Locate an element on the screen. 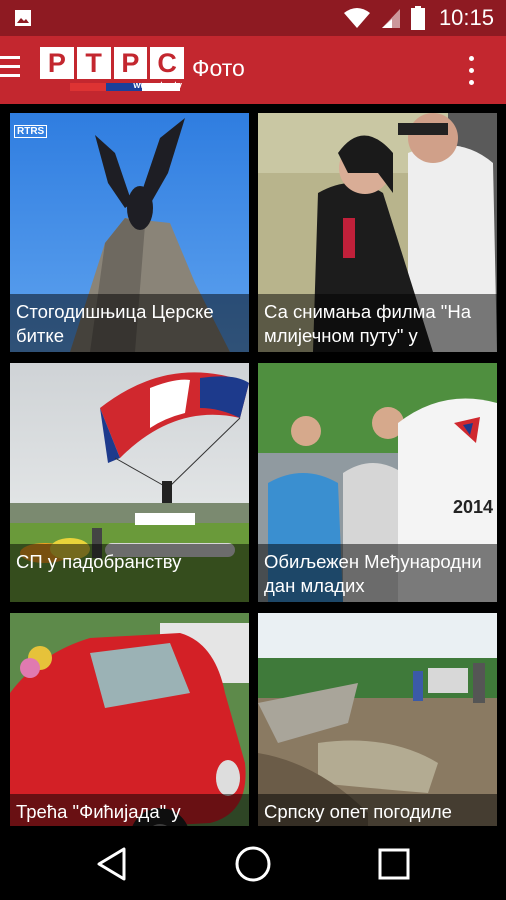 Image resolution: width=506 pixels, height=900 pixels. home-icon is located at coordinates (253, 864).